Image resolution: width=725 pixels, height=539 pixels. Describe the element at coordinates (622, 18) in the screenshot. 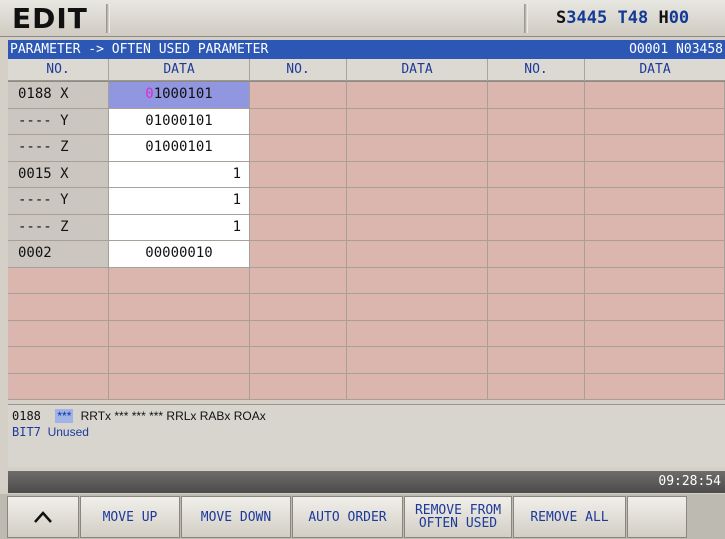

I see `tool-label: T` at that location.